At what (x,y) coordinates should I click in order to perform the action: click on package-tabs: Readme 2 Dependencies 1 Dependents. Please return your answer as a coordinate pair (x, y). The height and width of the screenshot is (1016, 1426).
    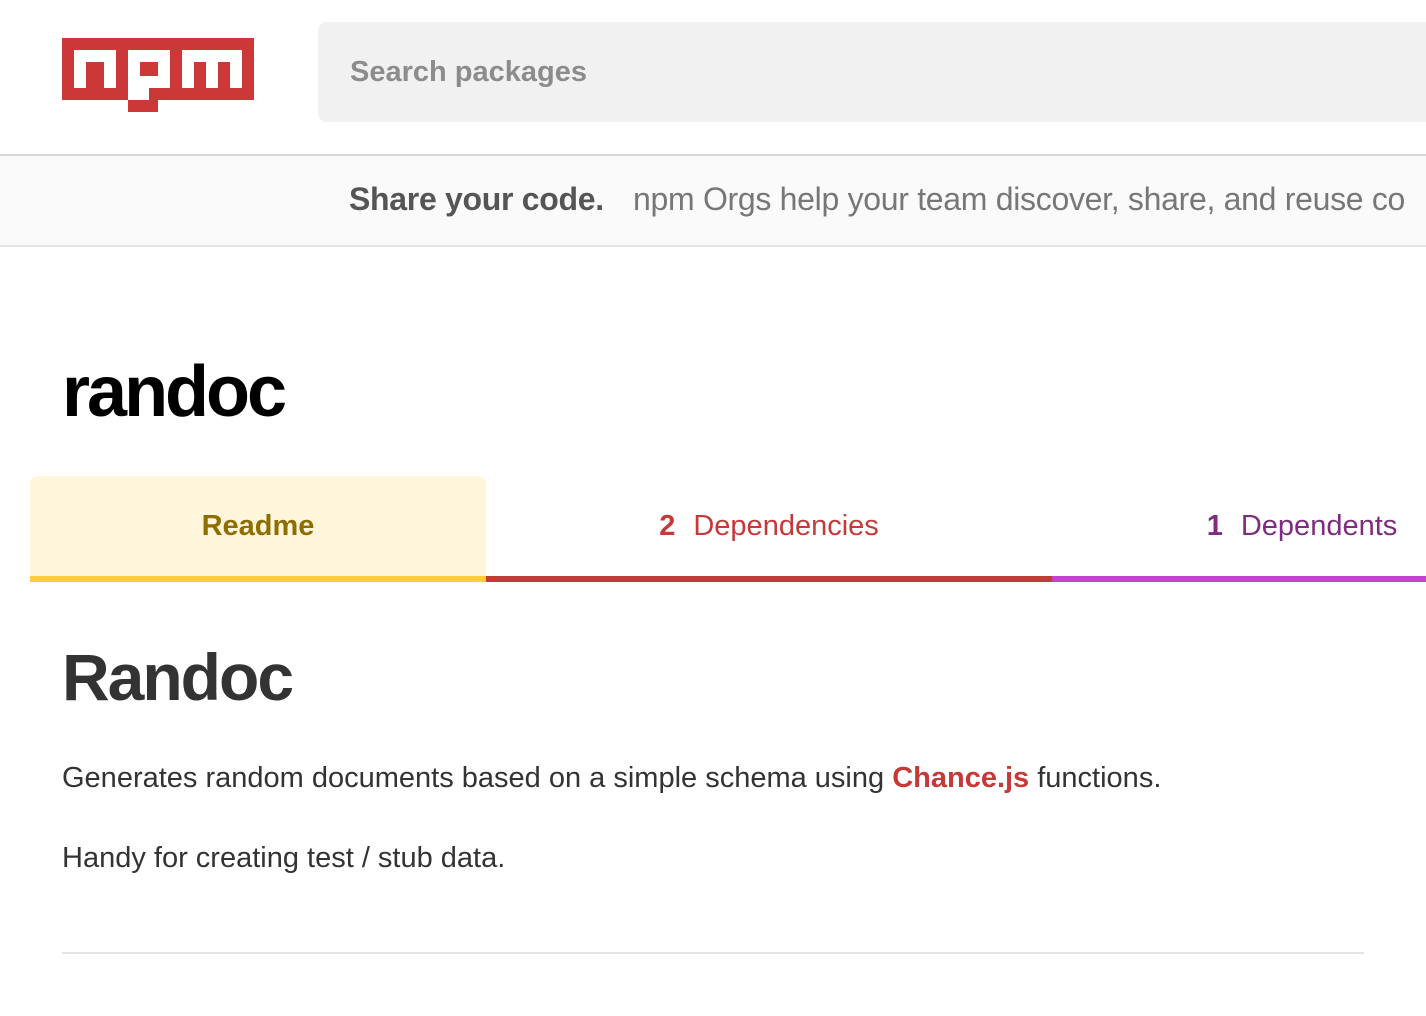
    Looking at the image, I should click on (728, 529).